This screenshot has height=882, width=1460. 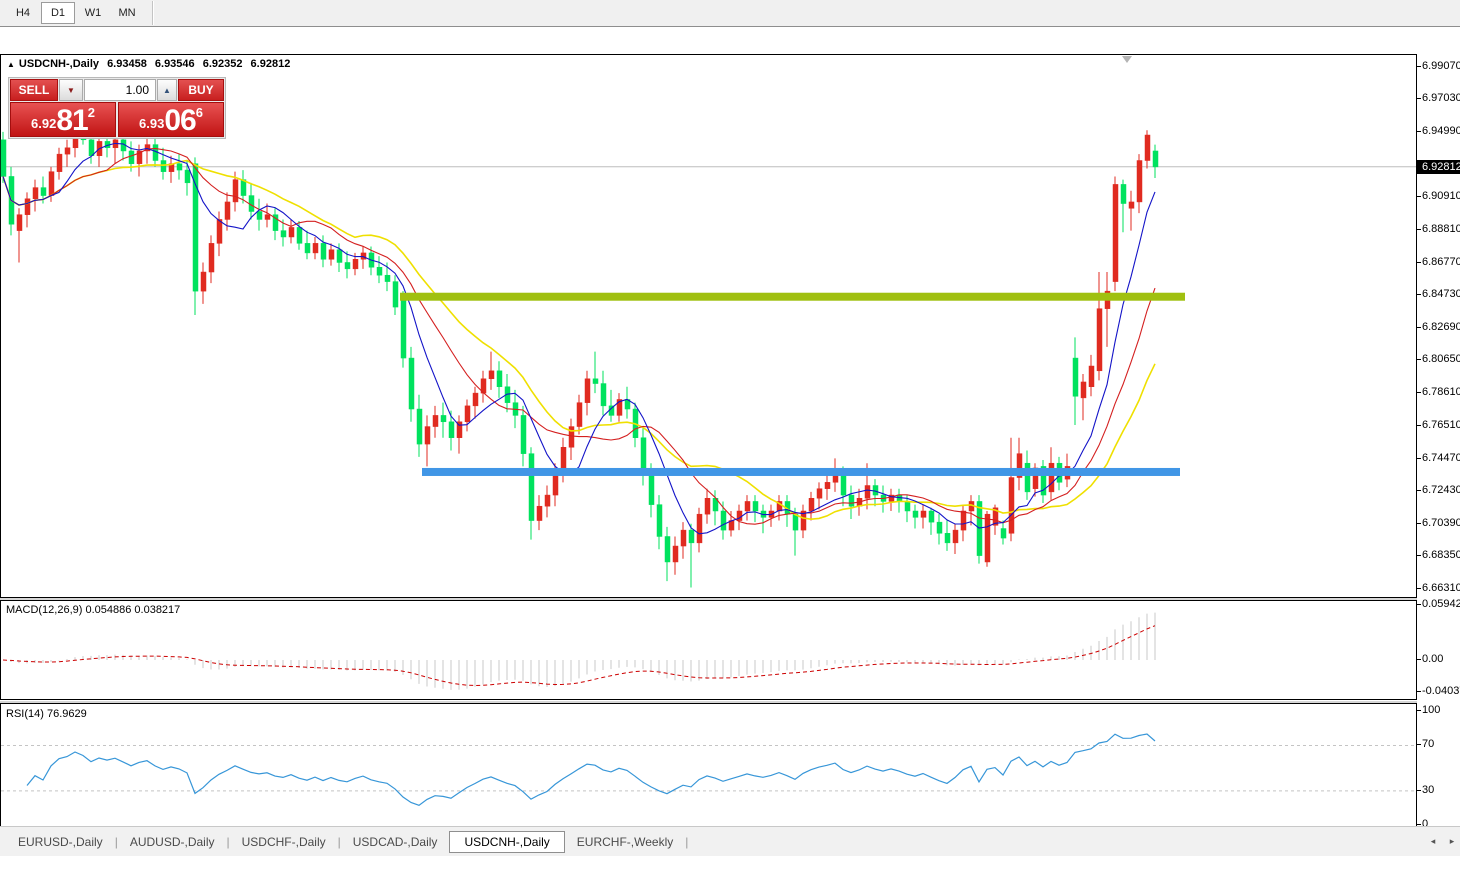 I want to click on sell-price-box: 6.92 81 2, so click(x=63, y=119).